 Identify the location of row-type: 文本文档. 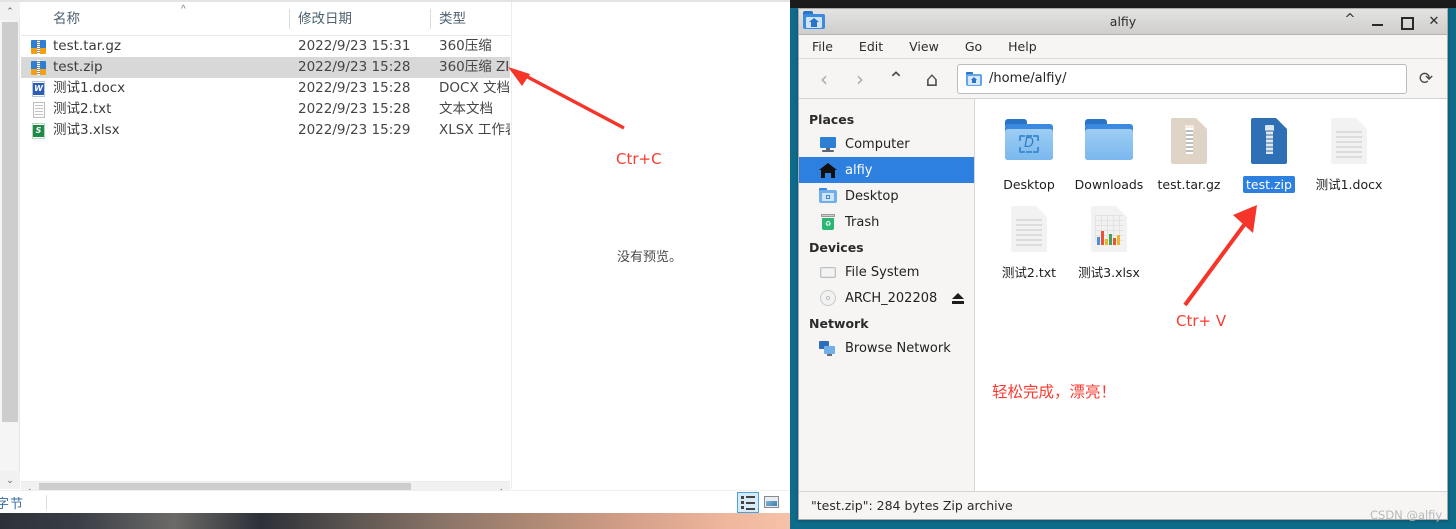
(466, 109).